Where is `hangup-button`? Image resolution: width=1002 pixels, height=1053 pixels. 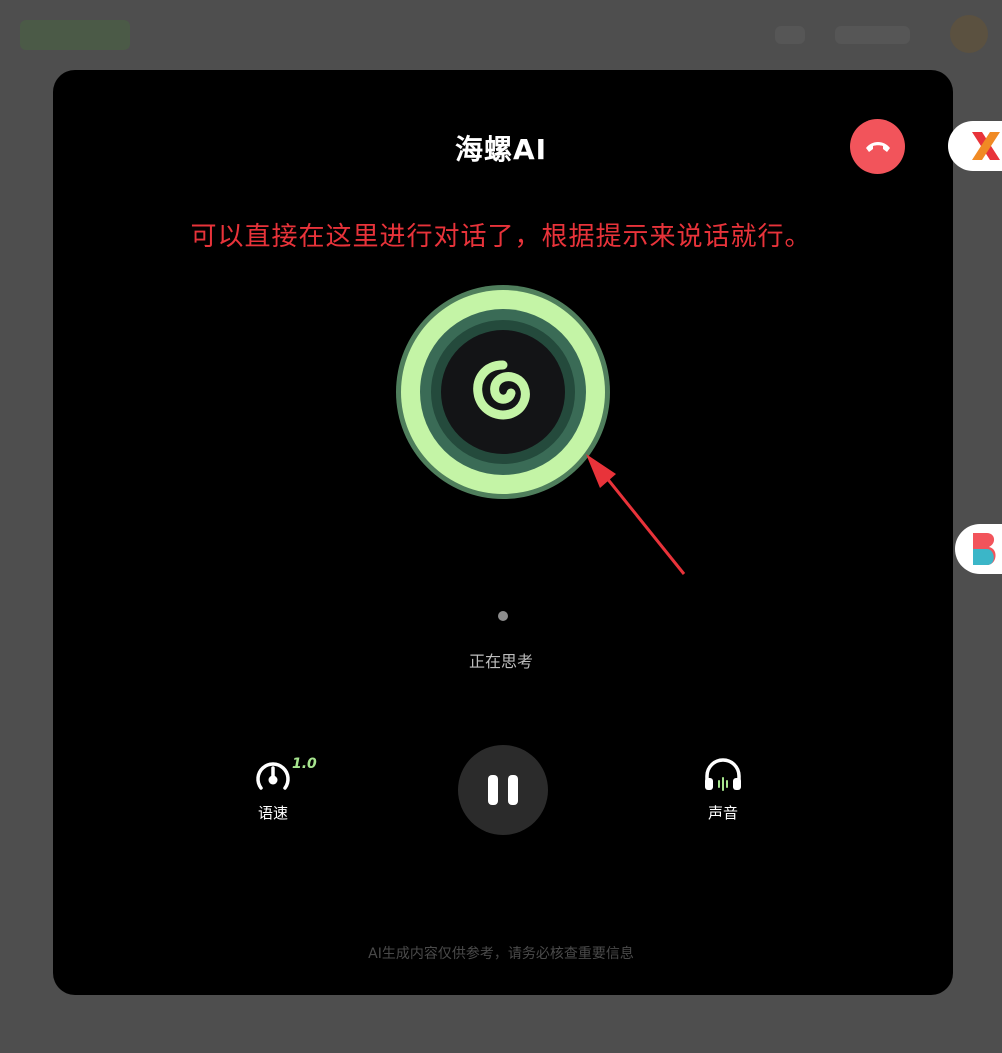
hangup-button is located at coordinates (877, 146).